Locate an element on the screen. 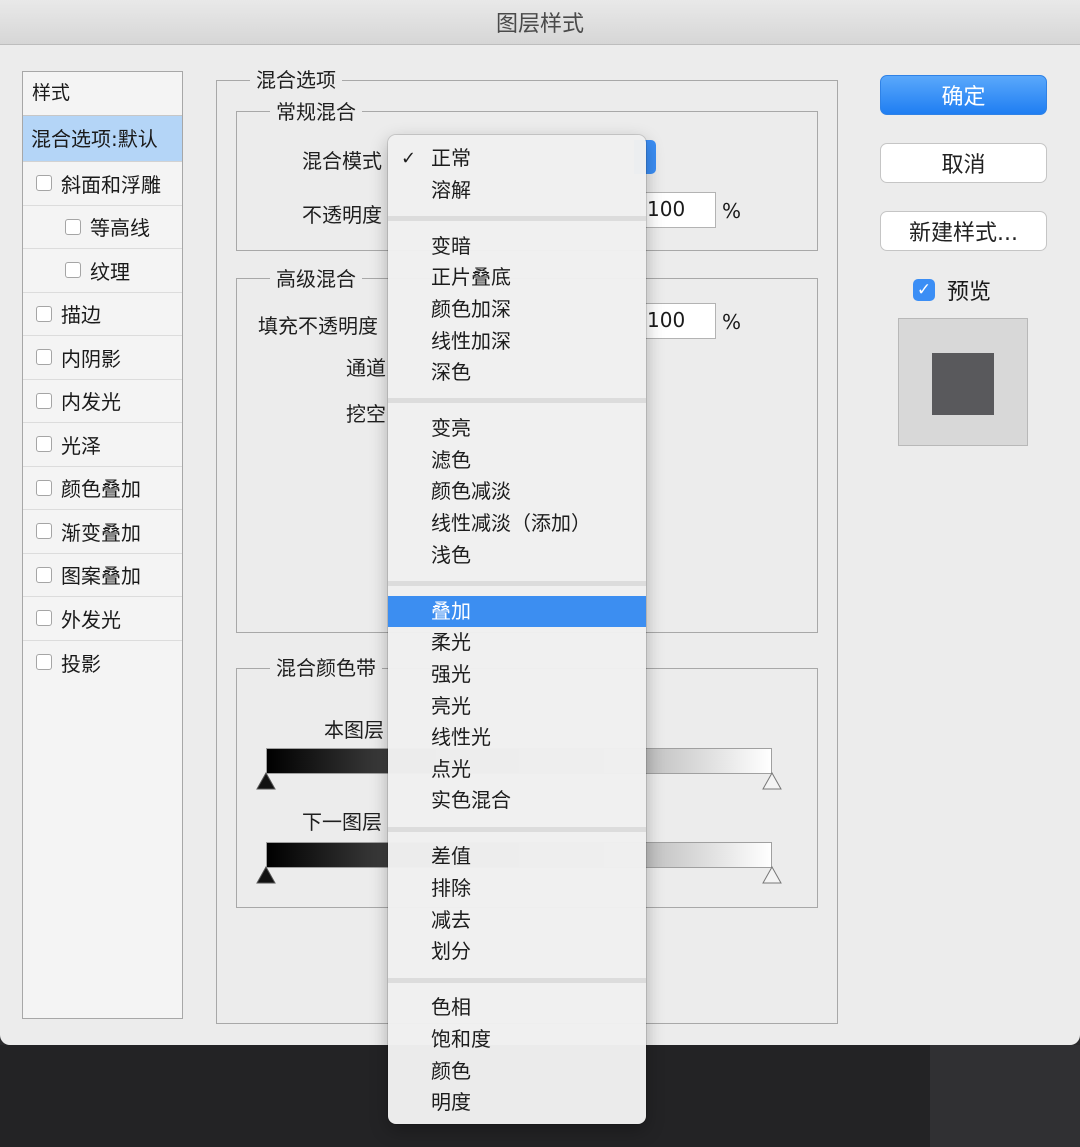 The image size is (1080, 1147). blend-mode-label: 饱和度 is located at coordinates (461, 1039).